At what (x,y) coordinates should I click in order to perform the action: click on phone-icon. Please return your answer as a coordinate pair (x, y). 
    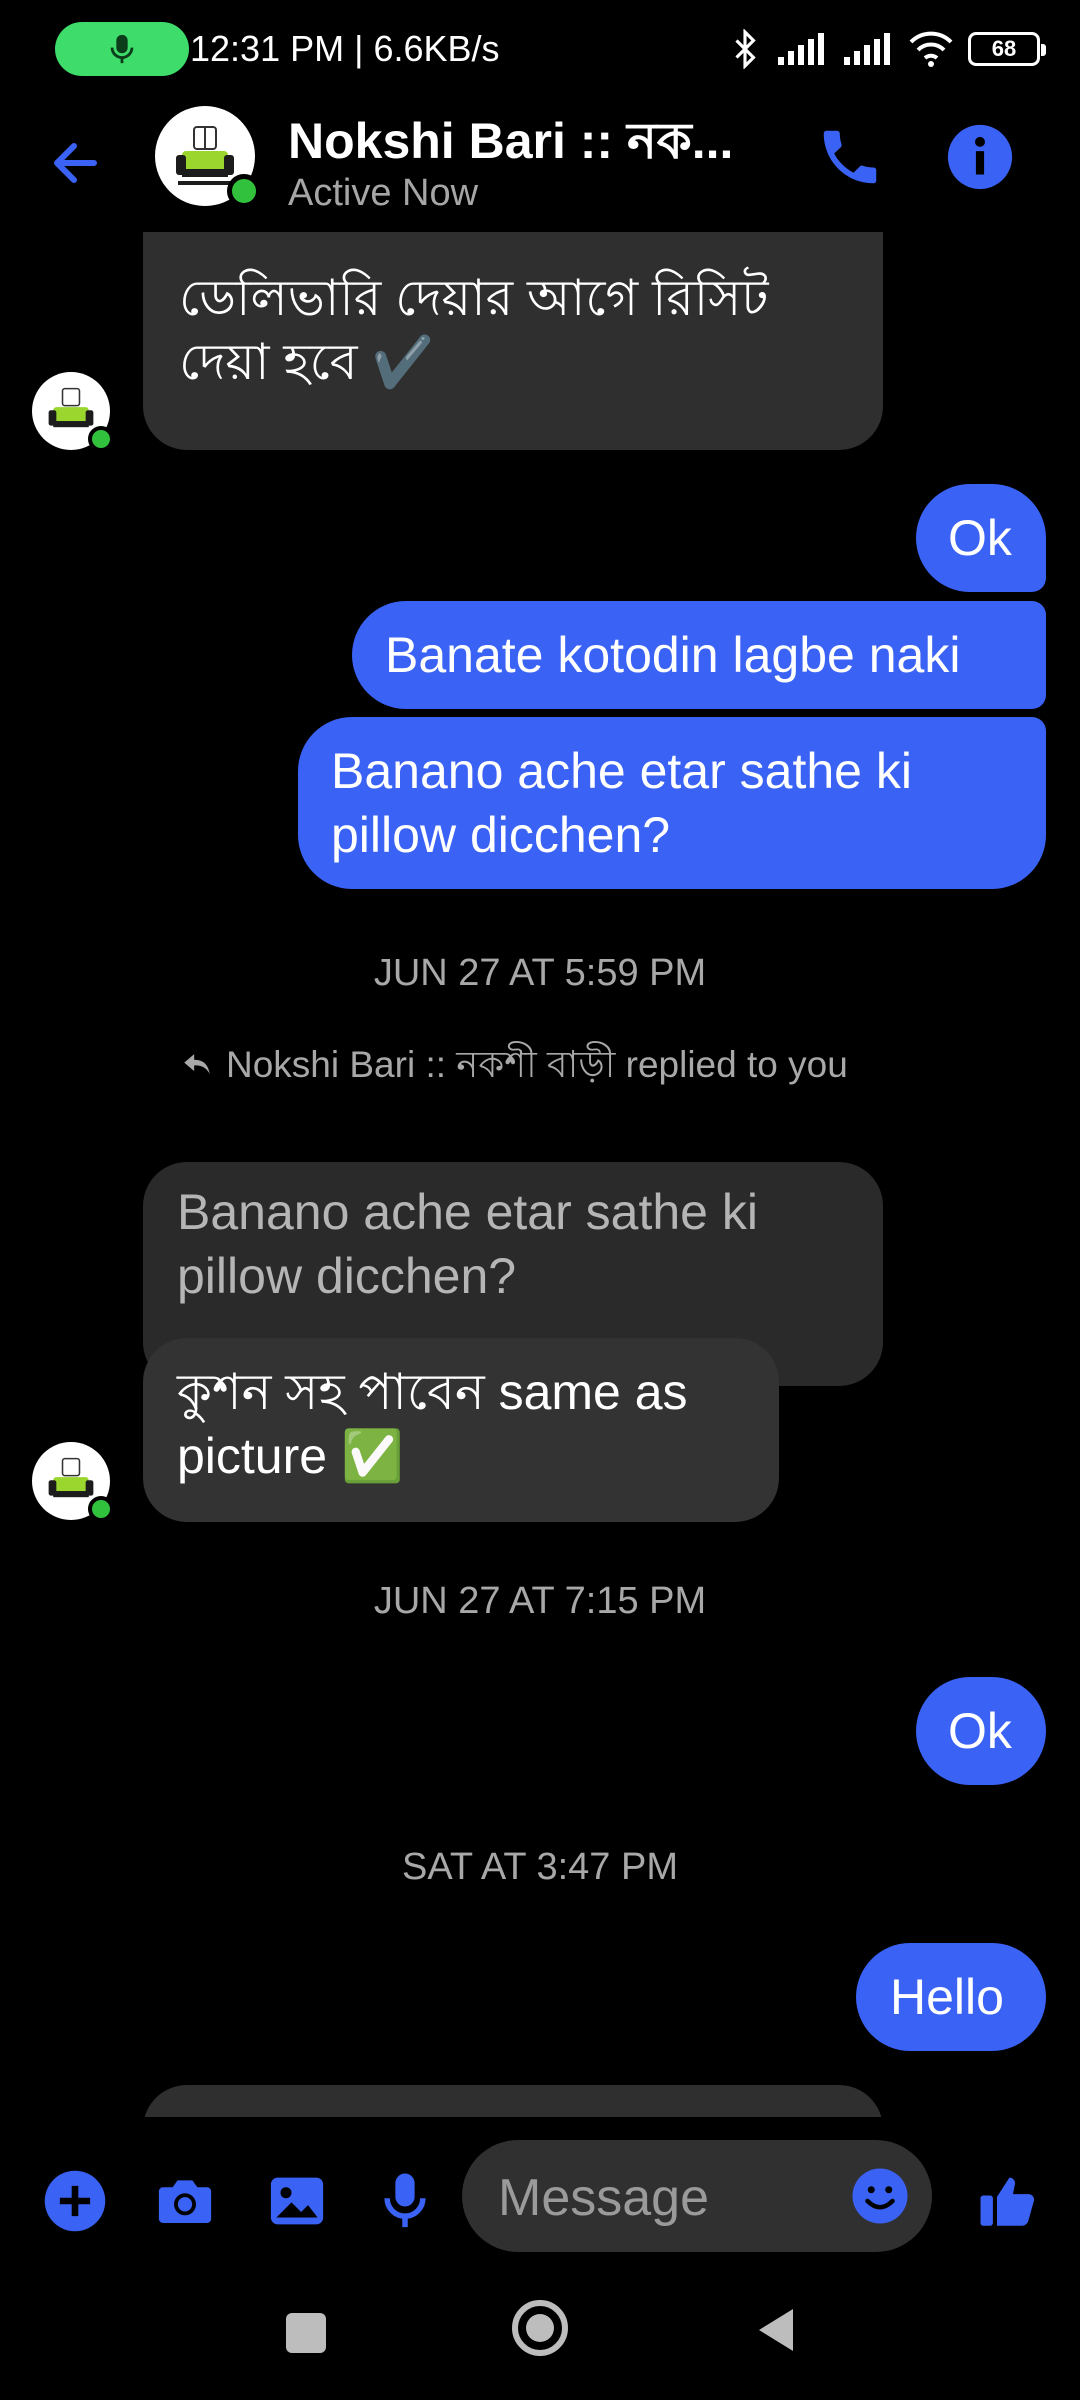
    Looking at the image, I should click on (850, 157).